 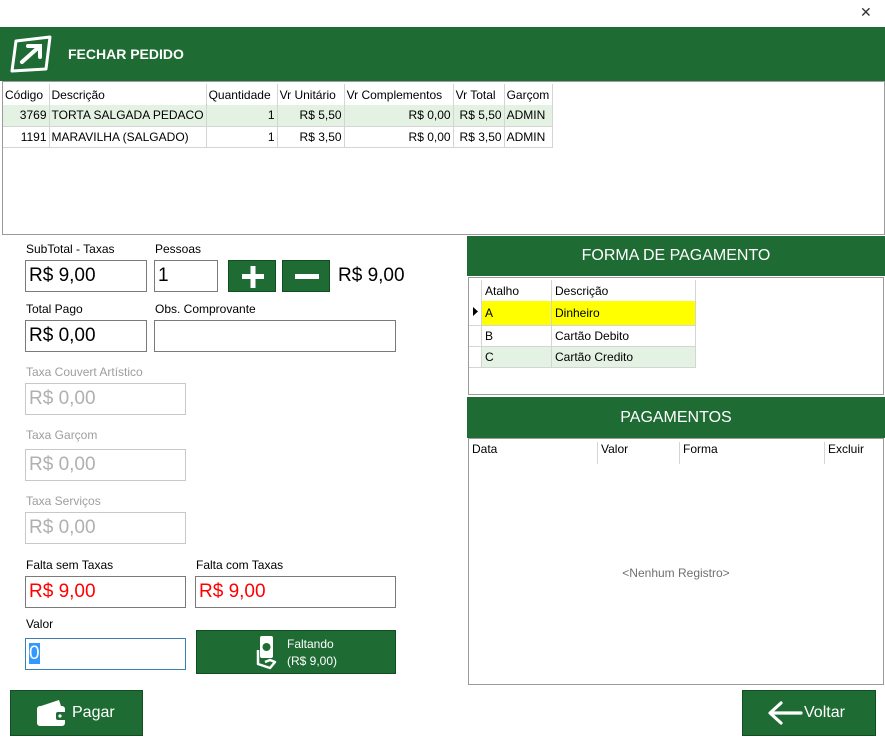 What do you see at coordinates (31, 54) in the screenshot?
I see `logo-icon` at bounding box center [31, 54].